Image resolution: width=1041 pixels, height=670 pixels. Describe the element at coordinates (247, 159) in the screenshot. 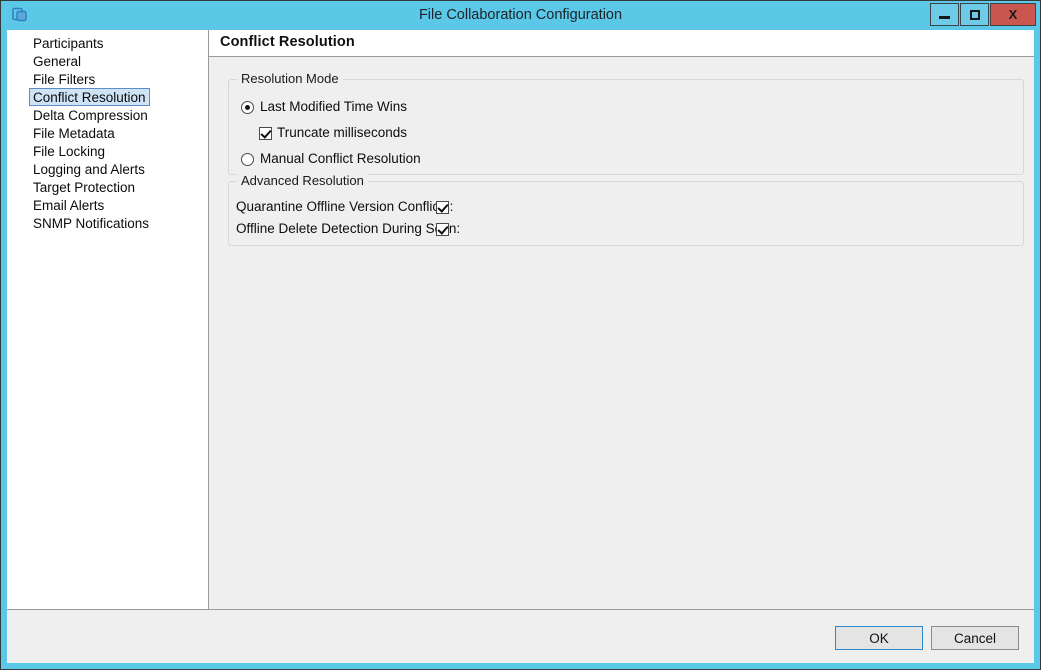

I see `radio-unselected-icon` at that location.